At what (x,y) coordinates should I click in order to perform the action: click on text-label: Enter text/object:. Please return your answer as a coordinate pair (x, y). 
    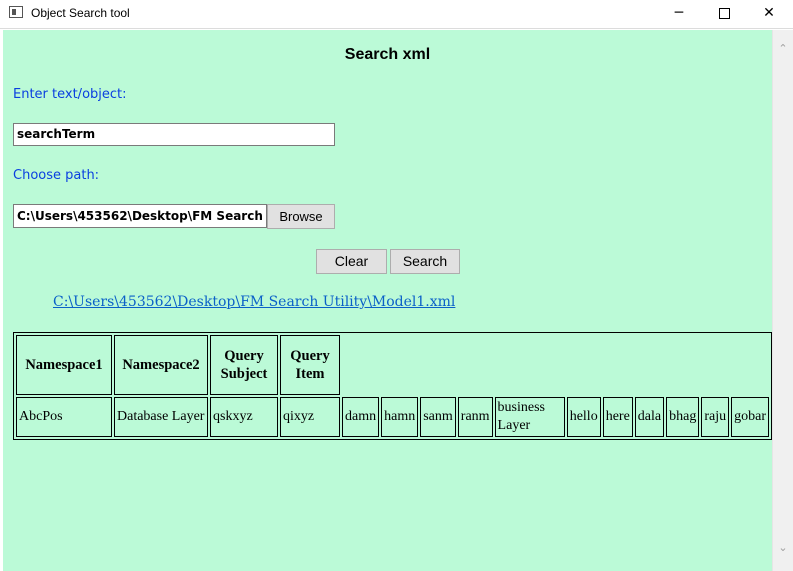
    Looking at the image, I should click on (70, 94).